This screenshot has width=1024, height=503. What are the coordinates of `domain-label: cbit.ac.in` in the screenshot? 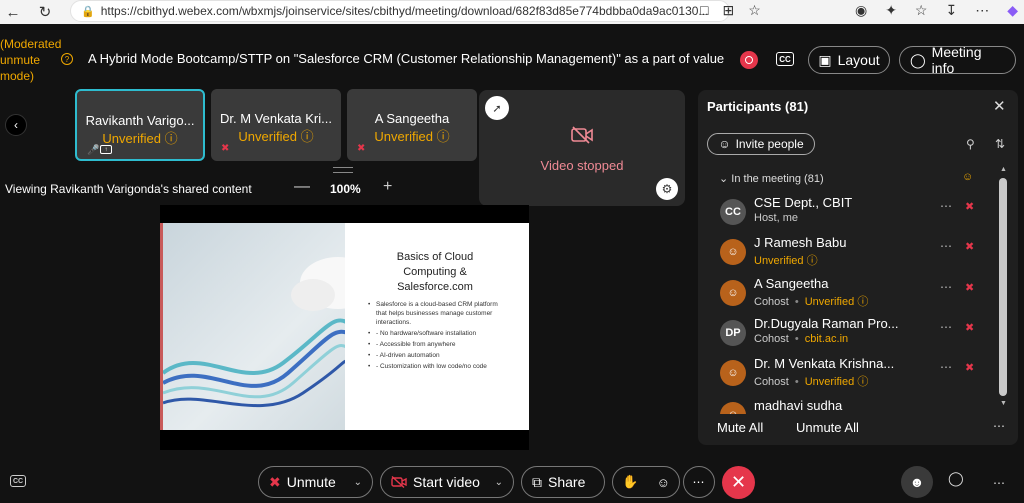 It's located at (826, 339).